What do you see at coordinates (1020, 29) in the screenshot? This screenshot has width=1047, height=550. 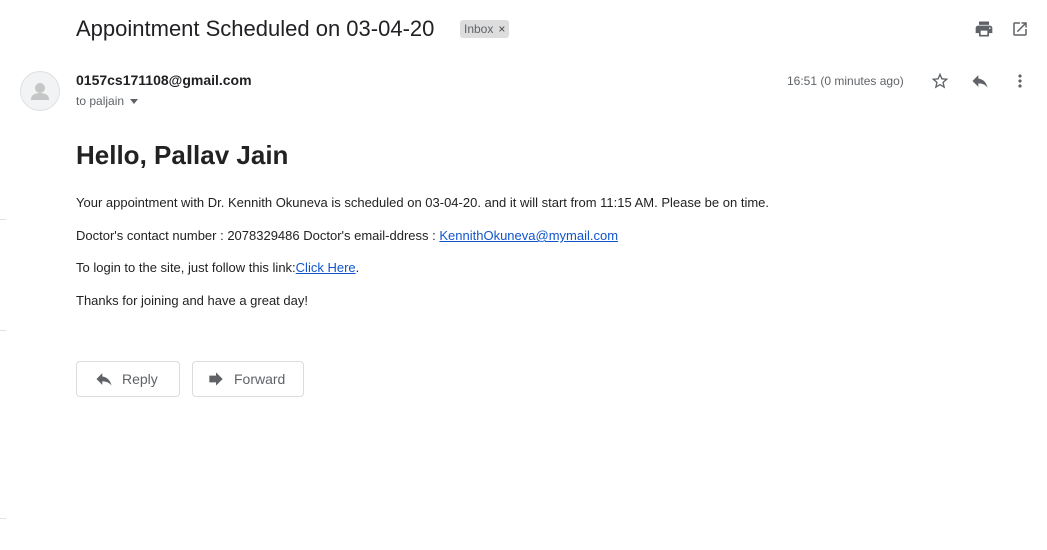 I see `open-in-new-window-icon` at bounding box center [1020, 29].